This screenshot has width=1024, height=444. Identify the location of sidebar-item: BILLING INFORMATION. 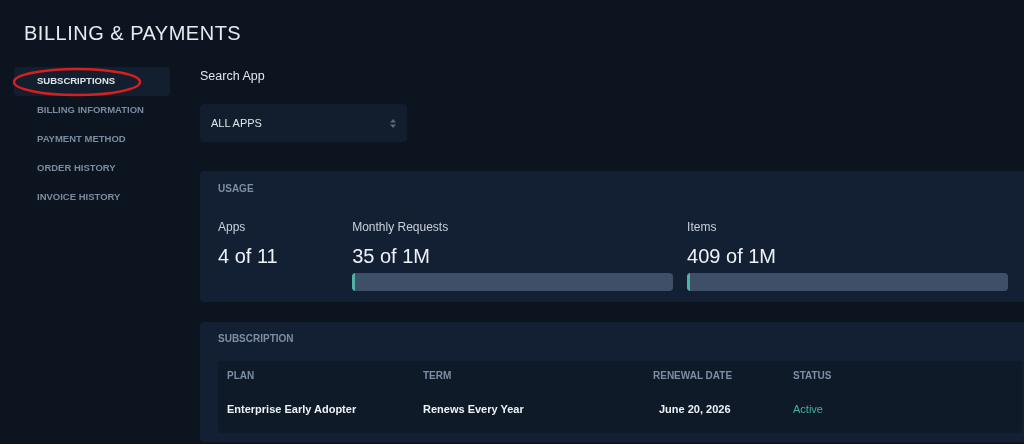
(92, 110).